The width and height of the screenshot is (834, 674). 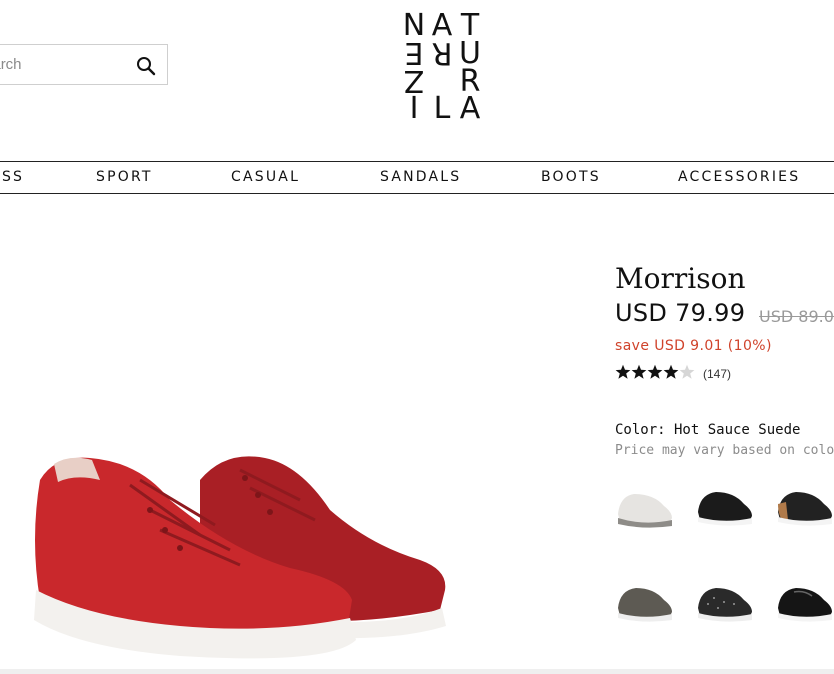 What do you see at coordinates (680, 313) in the screenshot?
I see `sale-price: USD 79.99` at bounding box center [680, 313].